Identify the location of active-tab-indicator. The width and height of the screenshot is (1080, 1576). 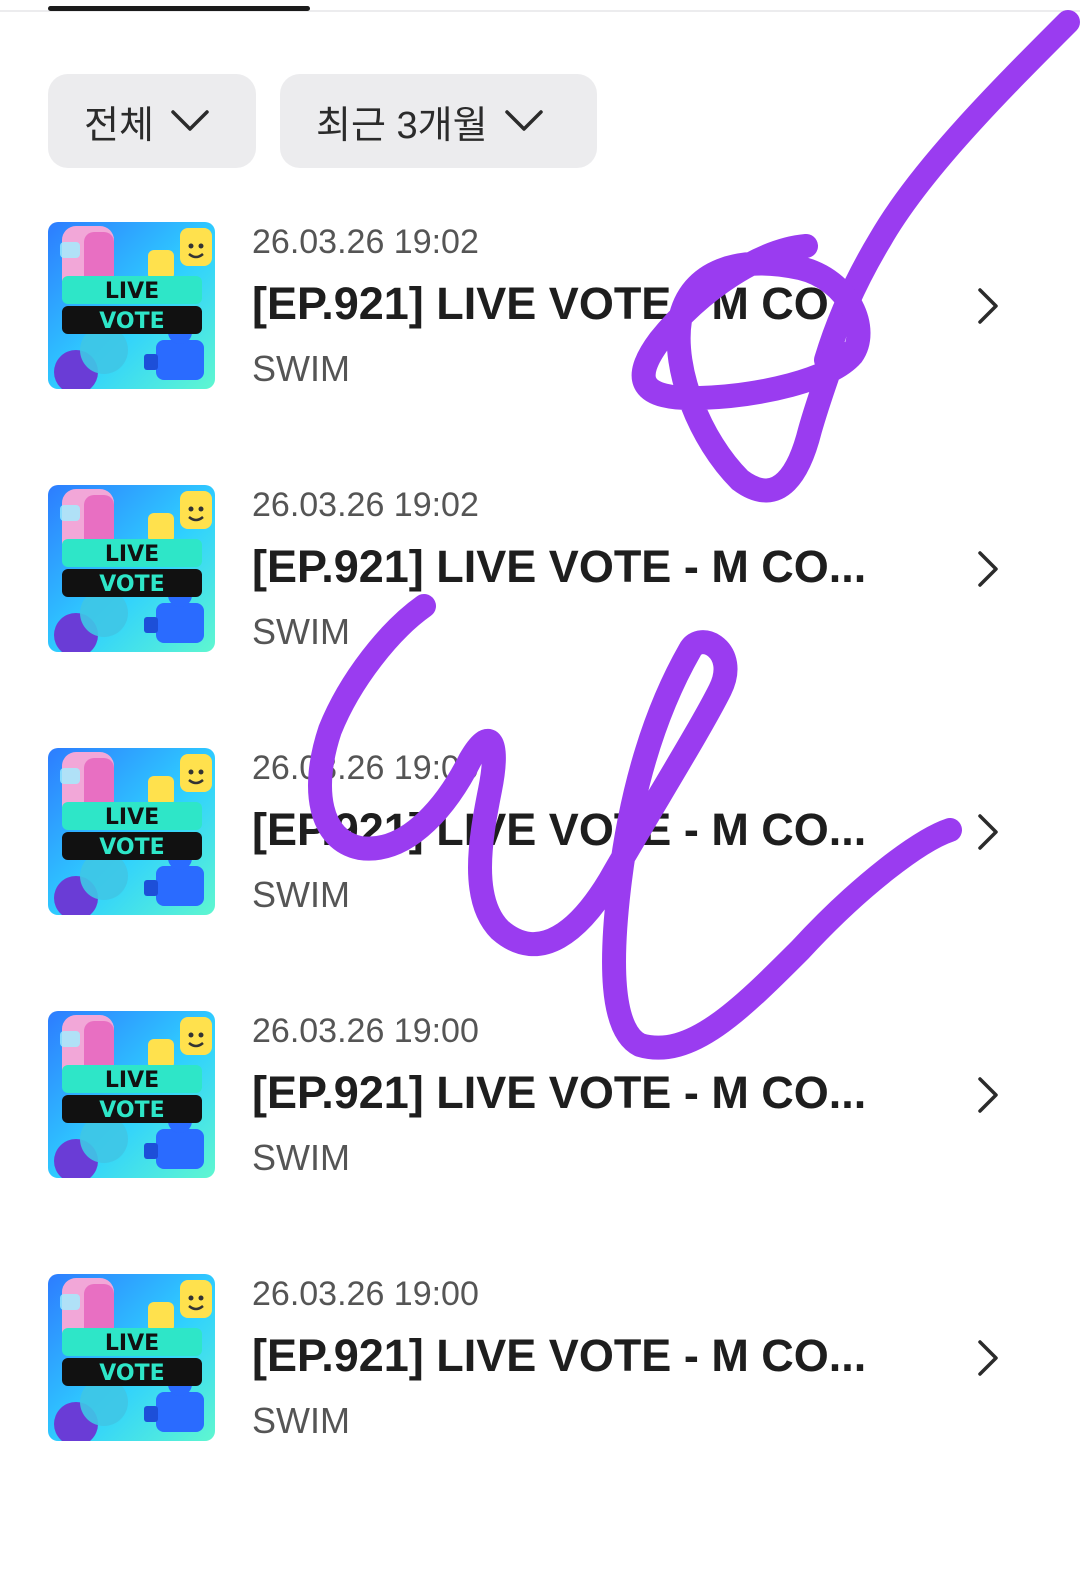
(179, 8).